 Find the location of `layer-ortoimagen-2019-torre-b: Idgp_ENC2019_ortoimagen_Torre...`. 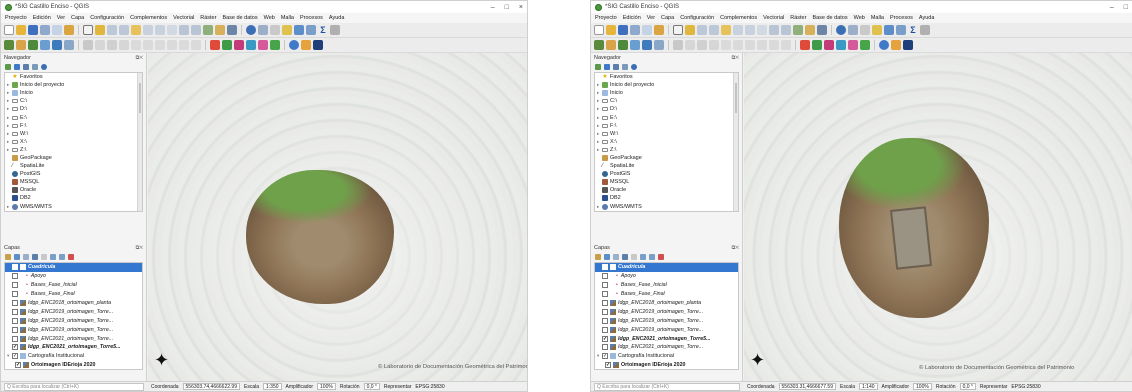

layer-ortoimagen-2019-torre-b: Idgp_ENC2019_ortoimagen_Torre... is located at coordinates (666, 320).